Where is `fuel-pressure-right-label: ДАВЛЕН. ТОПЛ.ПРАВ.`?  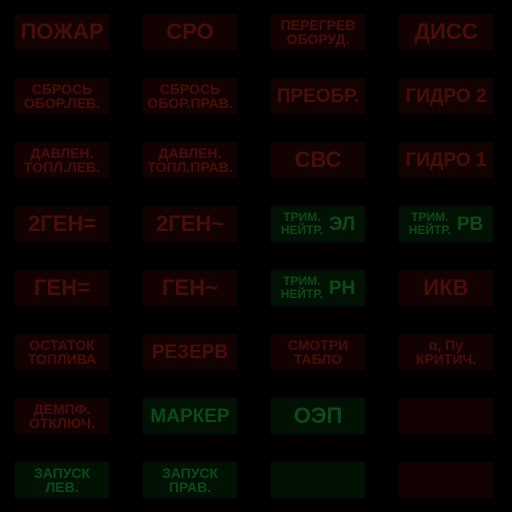 fuel-pressure-right-label: ДАВЛЕН. ТОПЛ.ПРАВ. is located at coordinates (190, 160).